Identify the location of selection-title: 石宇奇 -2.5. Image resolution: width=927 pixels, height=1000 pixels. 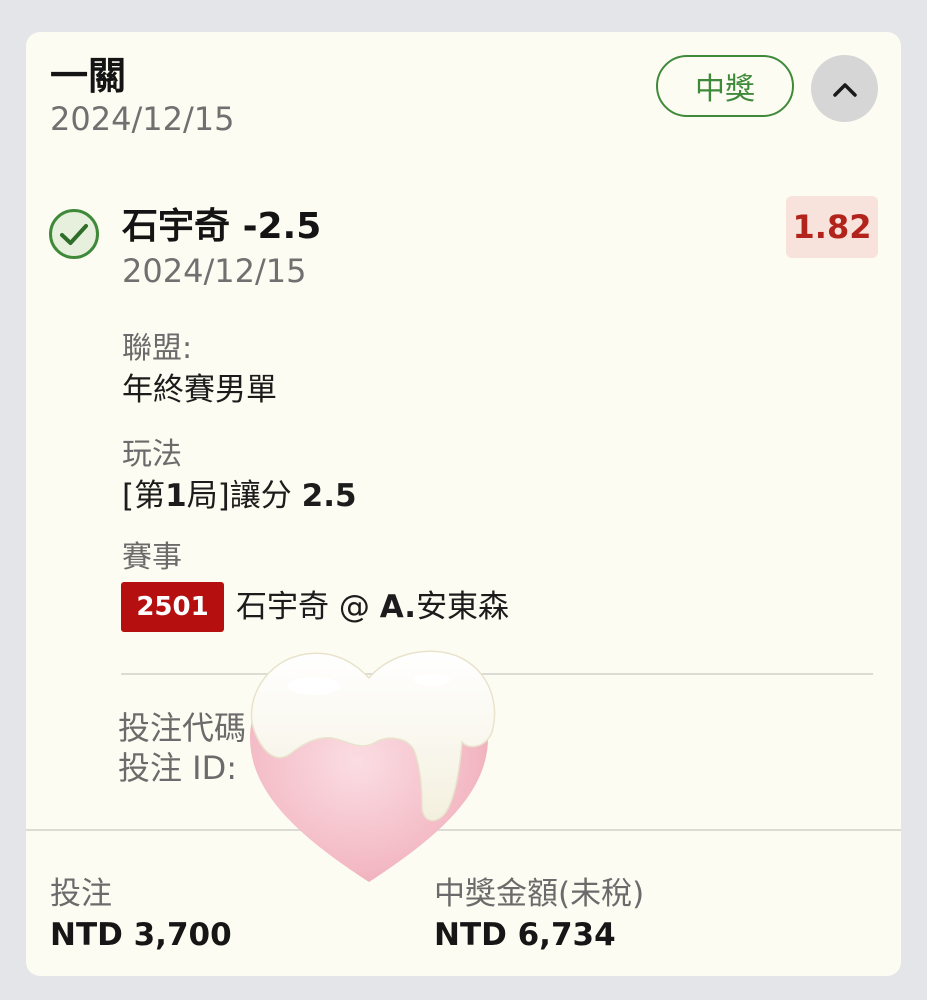
(221, 227).